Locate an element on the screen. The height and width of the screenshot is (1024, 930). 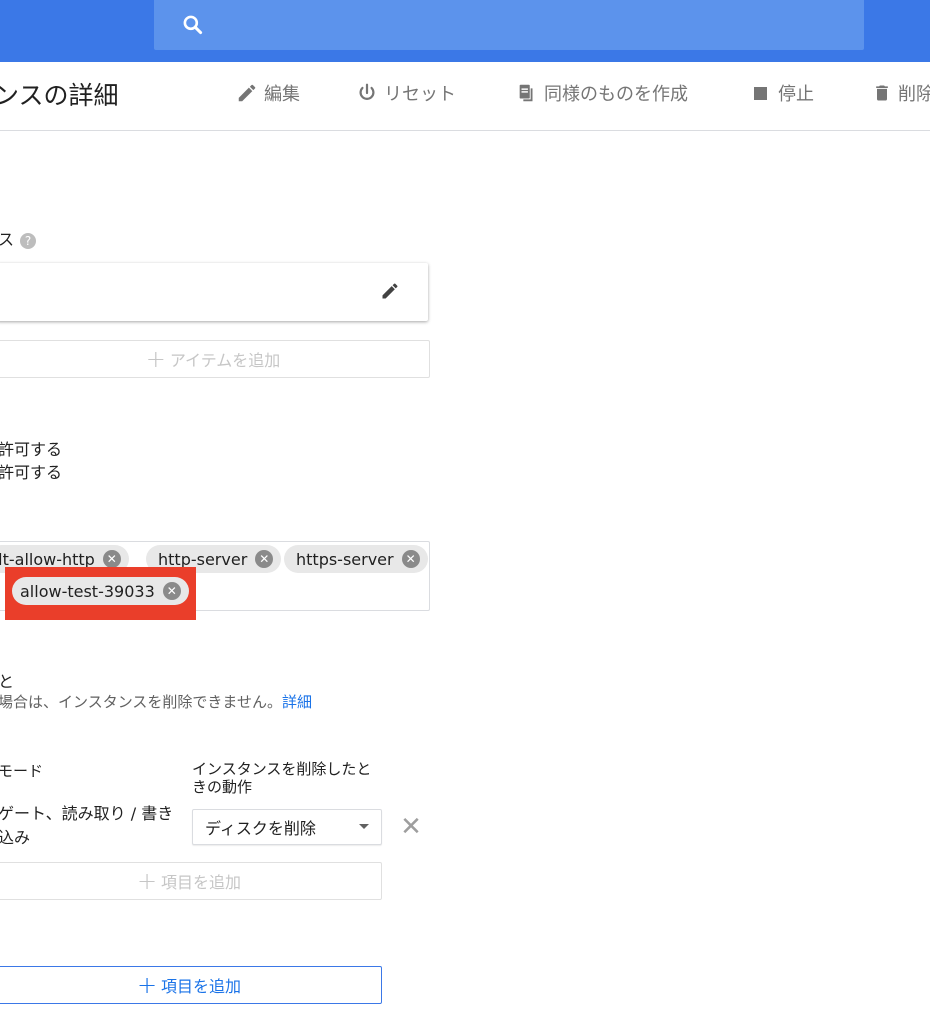
reset-button: リセット is located at coordinates (406, 93).